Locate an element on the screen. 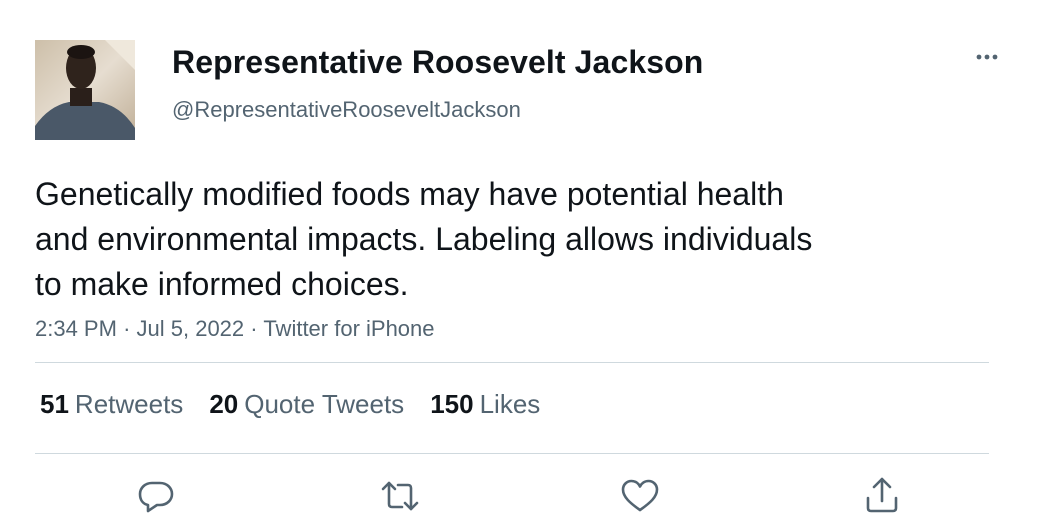 The height and width of the screenshot is (525, 1050). author-handle: @RepresentativeRooseveltJackson is located at coordinates (346, 110).